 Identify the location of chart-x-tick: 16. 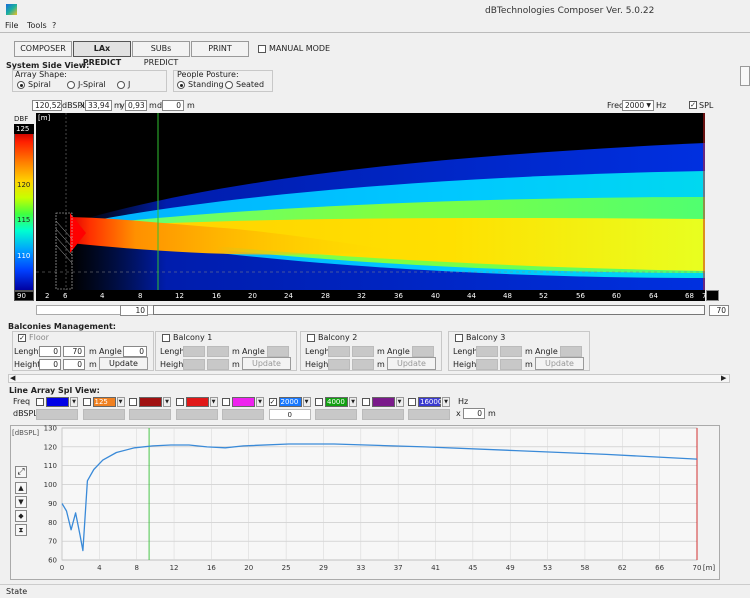
(211, 568).